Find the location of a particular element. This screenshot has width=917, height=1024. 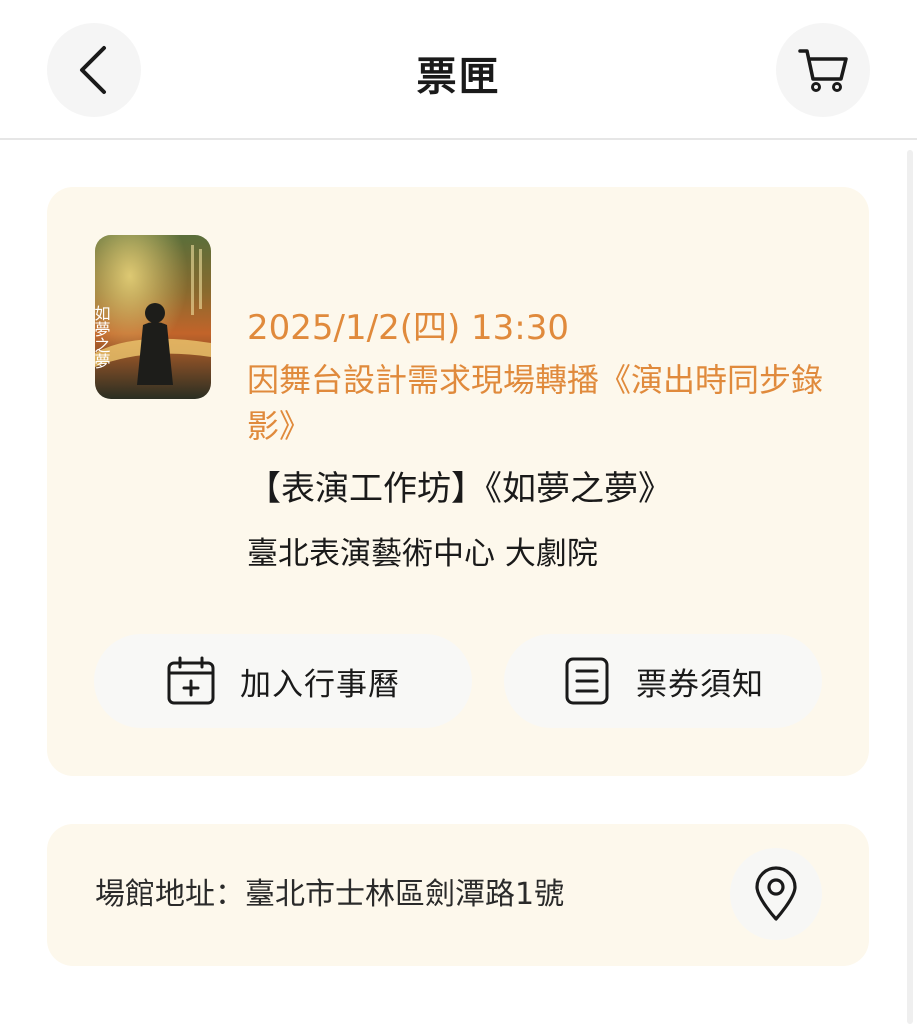

add-to-calendar-label: 加入行事曆 is located at coordinates (320, 684).